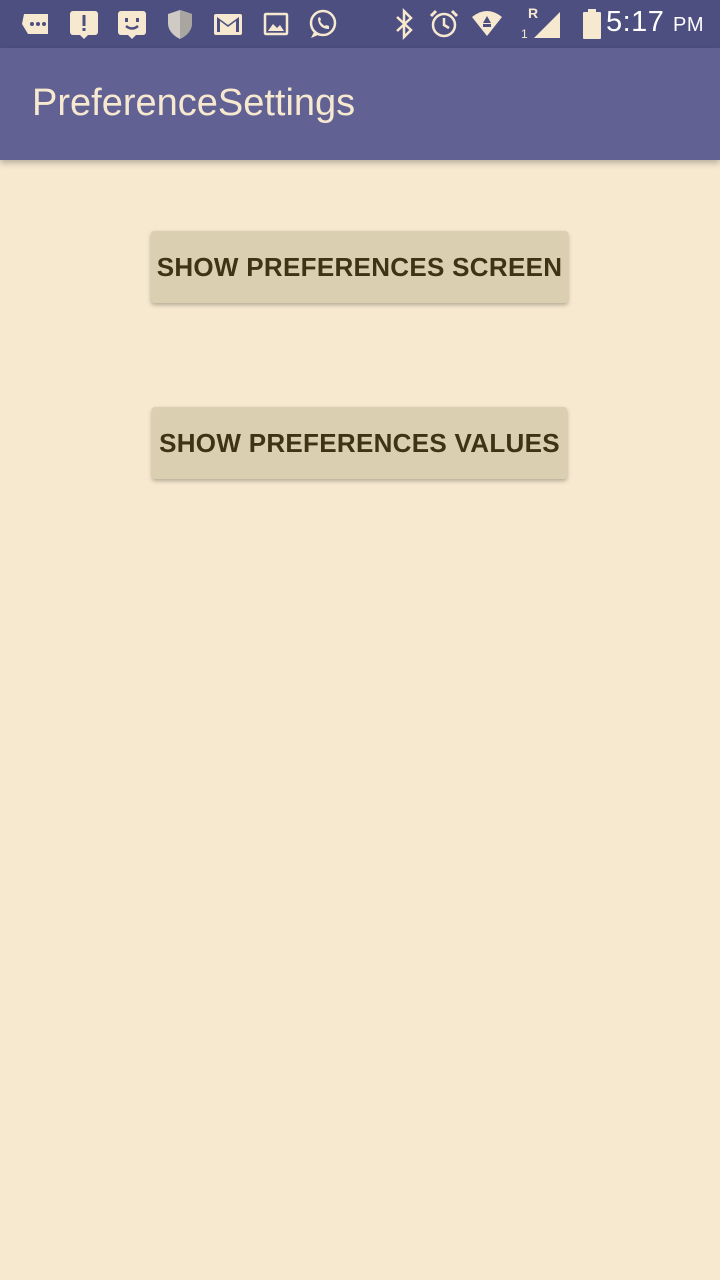  Describe the element at coordinates (360, 24) in the screenshot. I see `status-bar: R 1 5:17 PM` at that location.